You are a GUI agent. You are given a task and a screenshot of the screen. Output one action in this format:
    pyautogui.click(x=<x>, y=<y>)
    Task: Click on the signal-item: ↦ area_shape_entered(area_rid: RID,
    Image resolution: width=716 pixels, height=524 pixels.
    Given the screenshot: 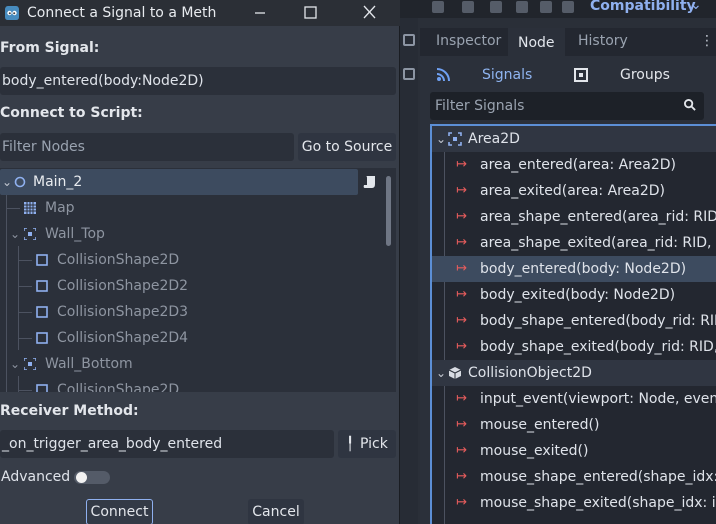 What is the action you would take?
    pyautogui.click(x=574, y=217)
    